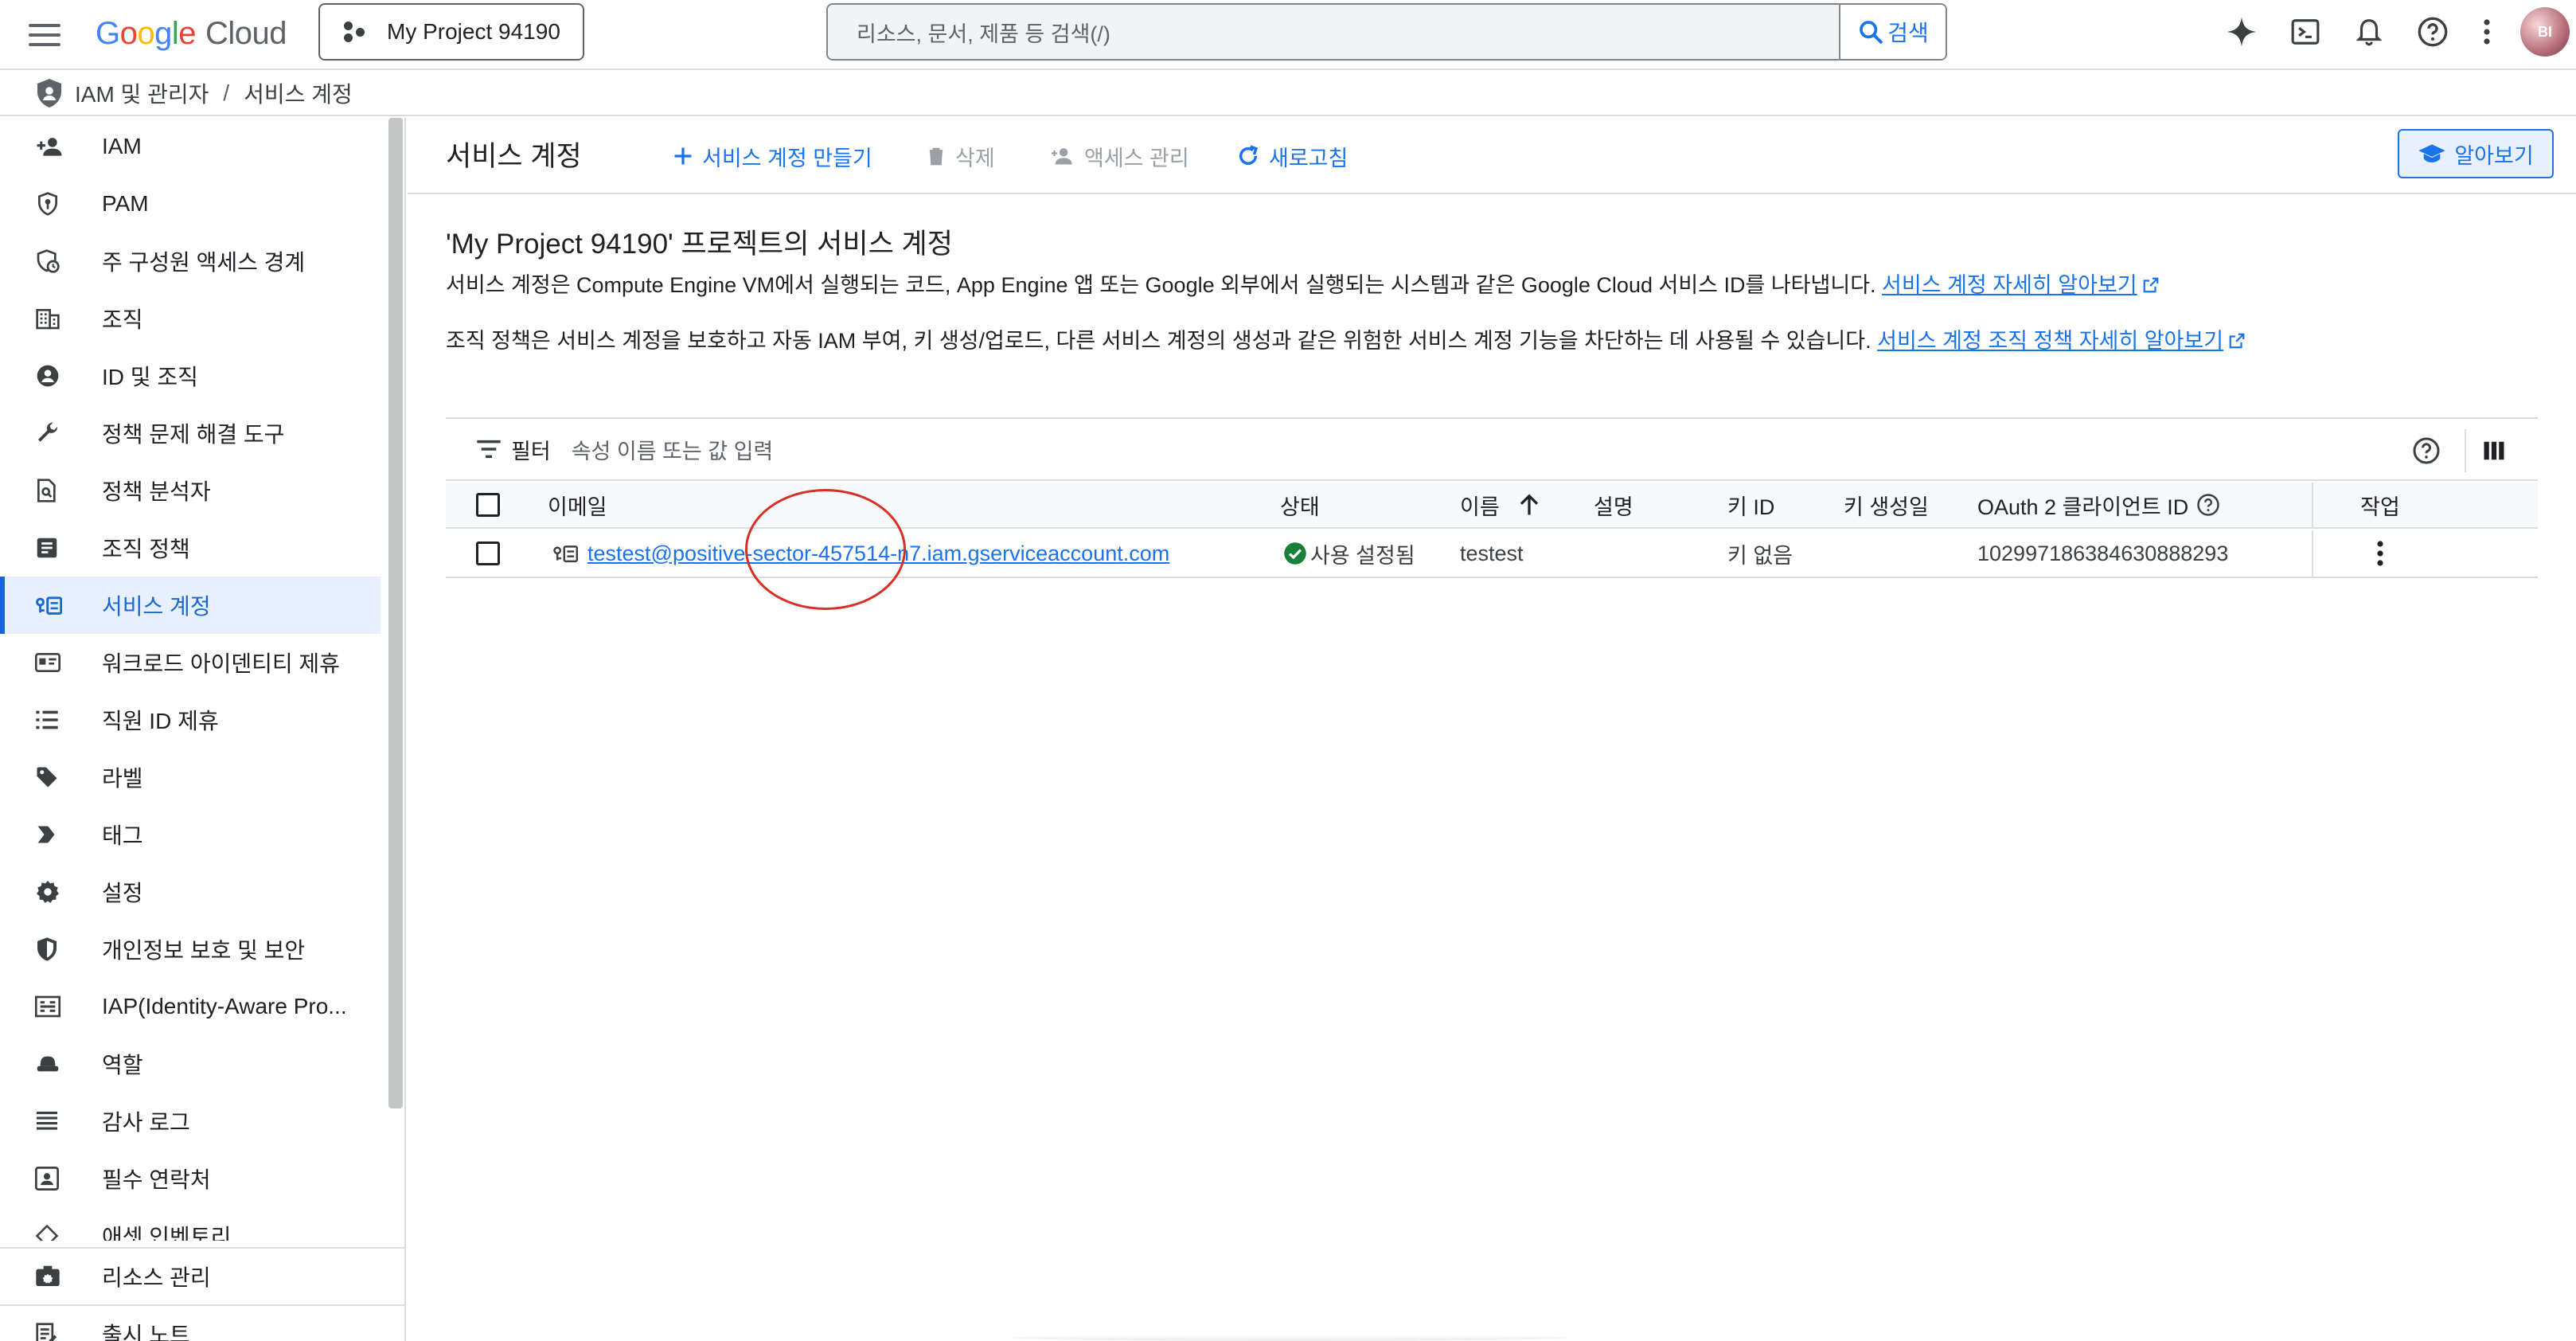 The image size is (2576, 1341). What do you see at coordinates (202, 1322) in the screenshot?
I see `sidebar-item-notes: 출시 노트` at bounding box center [202, 1322].